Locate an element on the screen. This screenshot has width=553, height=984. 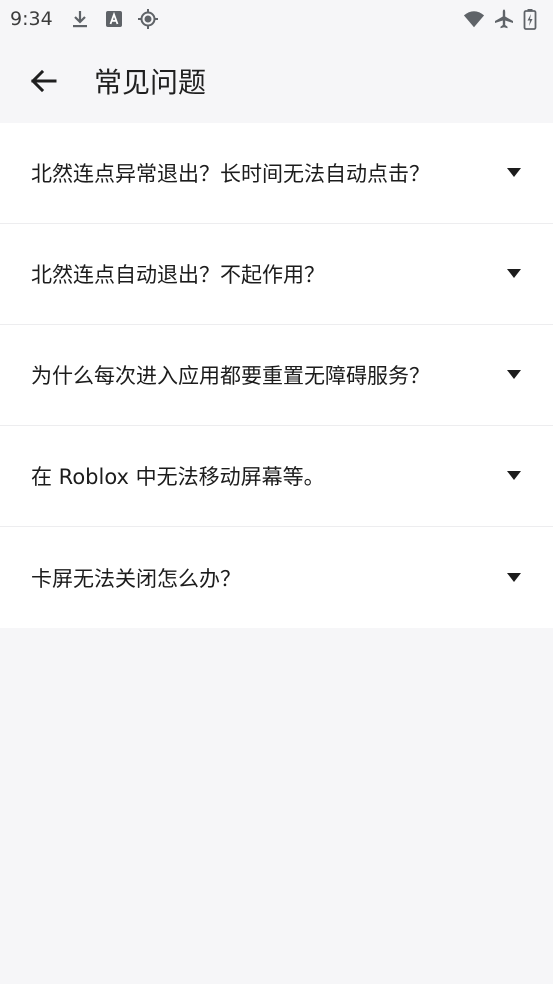
app-bar: 常见问题 is located at coordinates (276, 80).